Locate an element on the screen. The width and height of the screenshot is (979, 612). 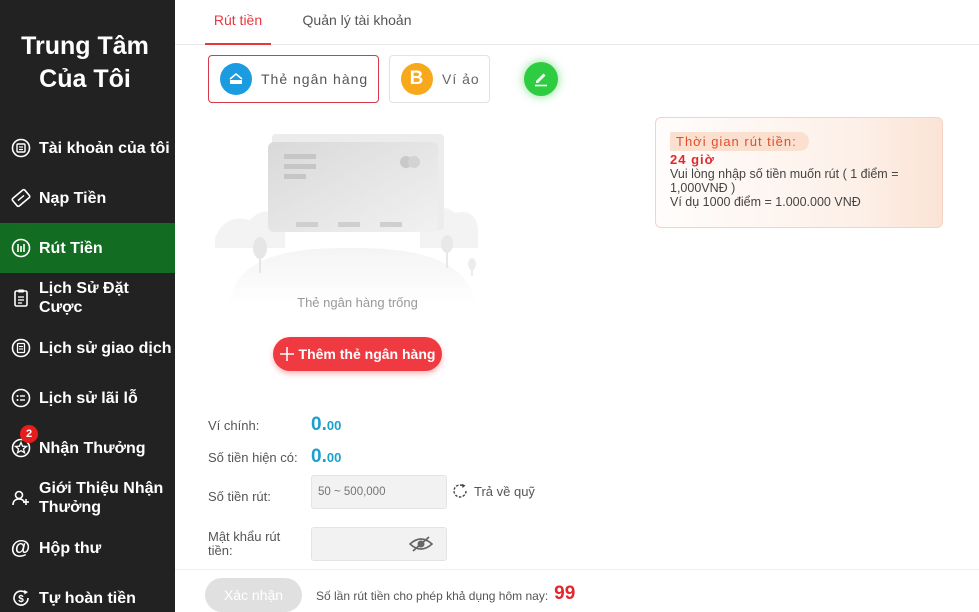
main-wallet-dec: 00 is located at coordinates (334, 425).